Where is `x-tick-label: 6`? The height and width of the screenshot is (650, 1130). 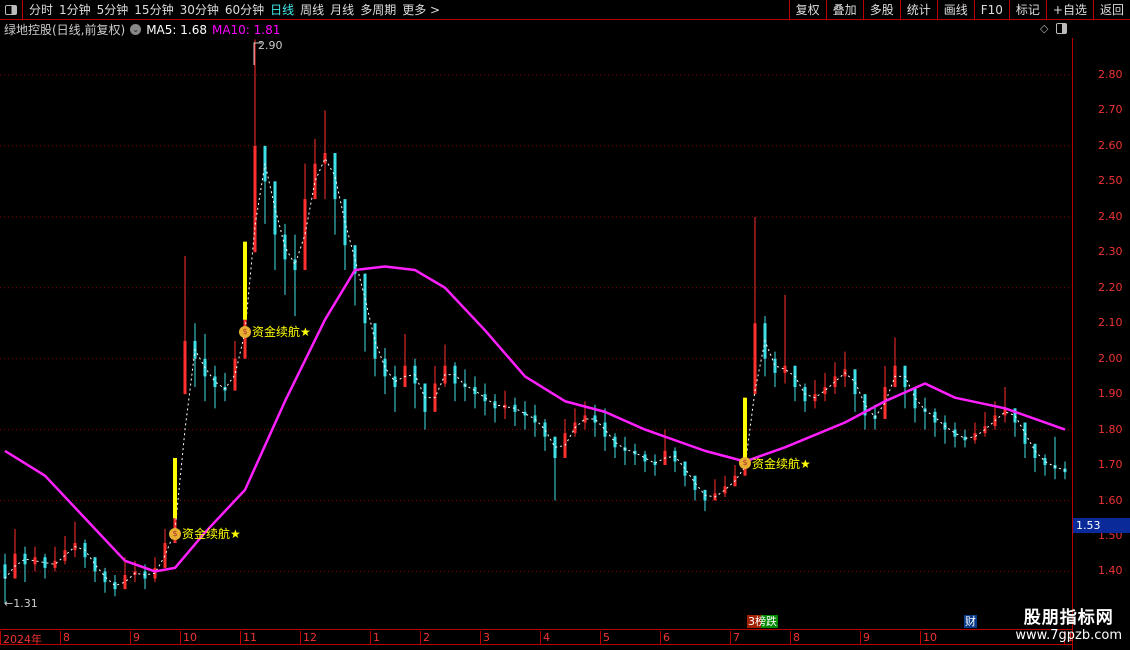
x-tick-label: 6 is located at coordinates (665, 638).